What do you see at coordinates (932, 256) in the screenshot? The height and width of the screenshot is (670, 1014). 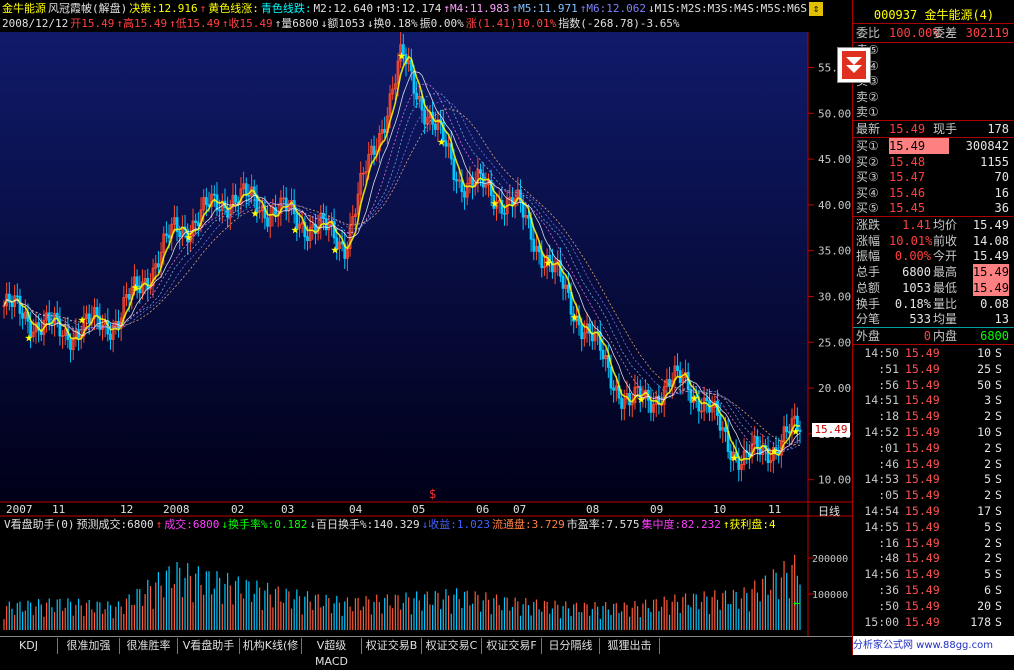 I see `stat-row: 振幅 0.00% 今开 15.49` at bounding box center [932, 256].